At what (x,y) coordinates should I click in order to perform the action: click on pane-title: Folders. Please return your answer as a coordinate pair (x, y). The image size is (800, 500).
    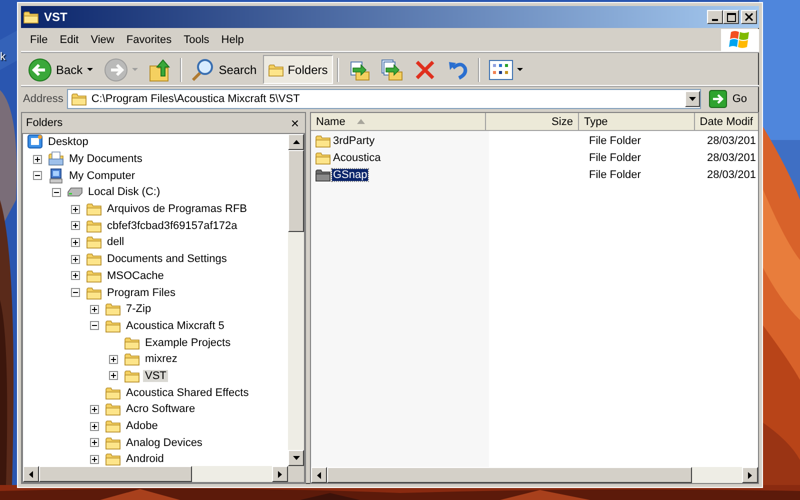
    Looking at the image, I should click on (44, 123).